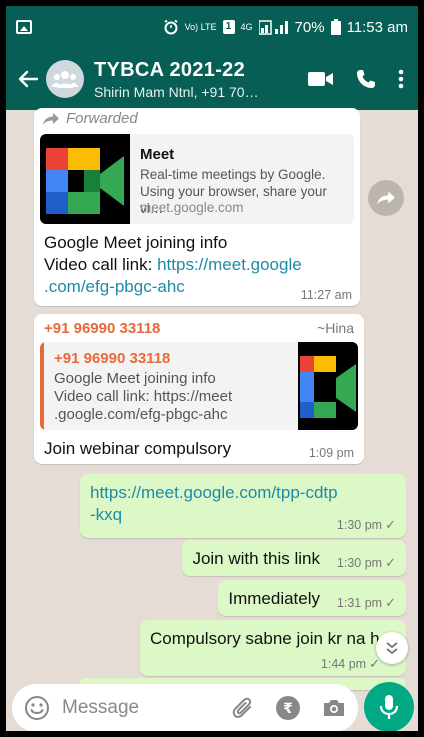 The height and width of the screenshot is (737, 424). I want to click on scrollbar-thumb, so click(419, 585).